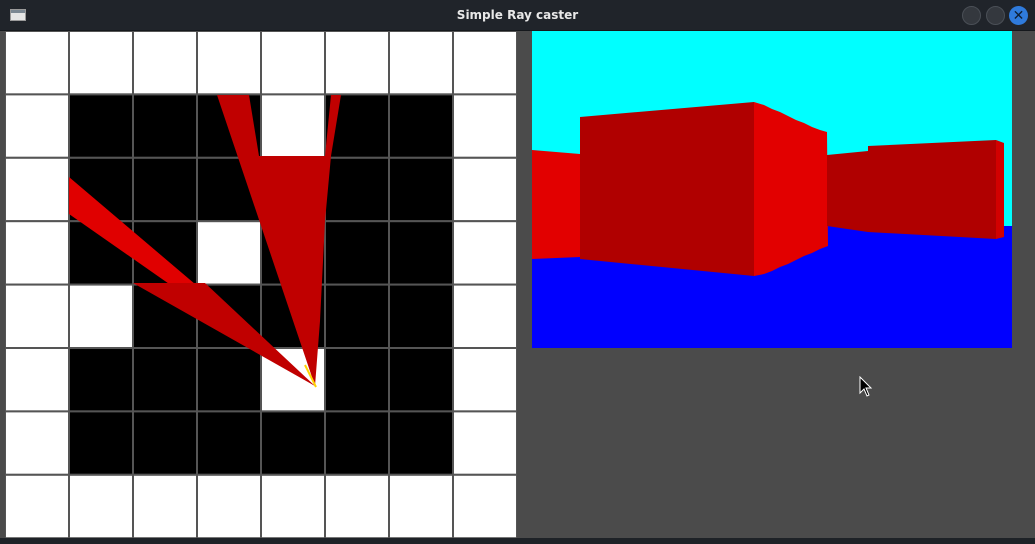  I want to click on close-button: ✕, so click(1018, 15).